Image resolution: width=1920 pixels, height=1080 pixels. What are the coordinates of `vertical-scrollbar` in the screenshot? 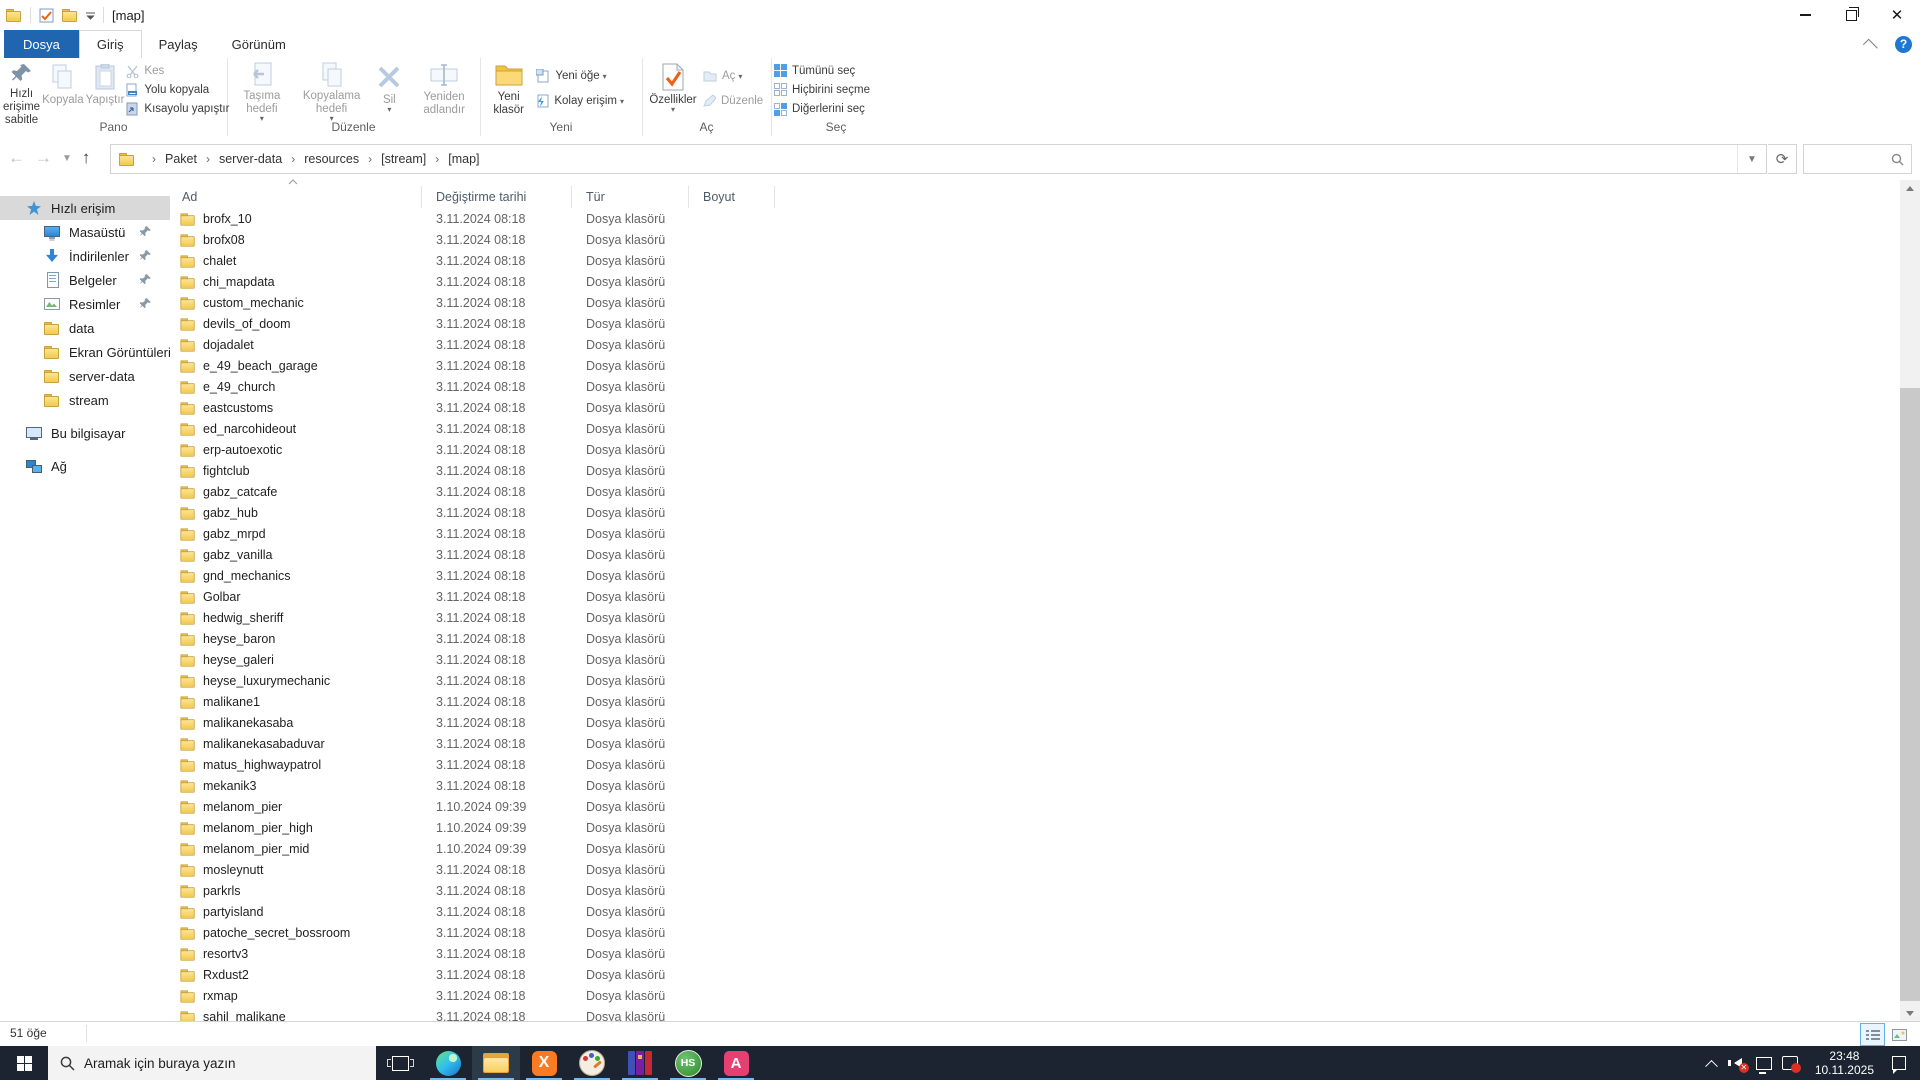 It's located at (1910, 601).